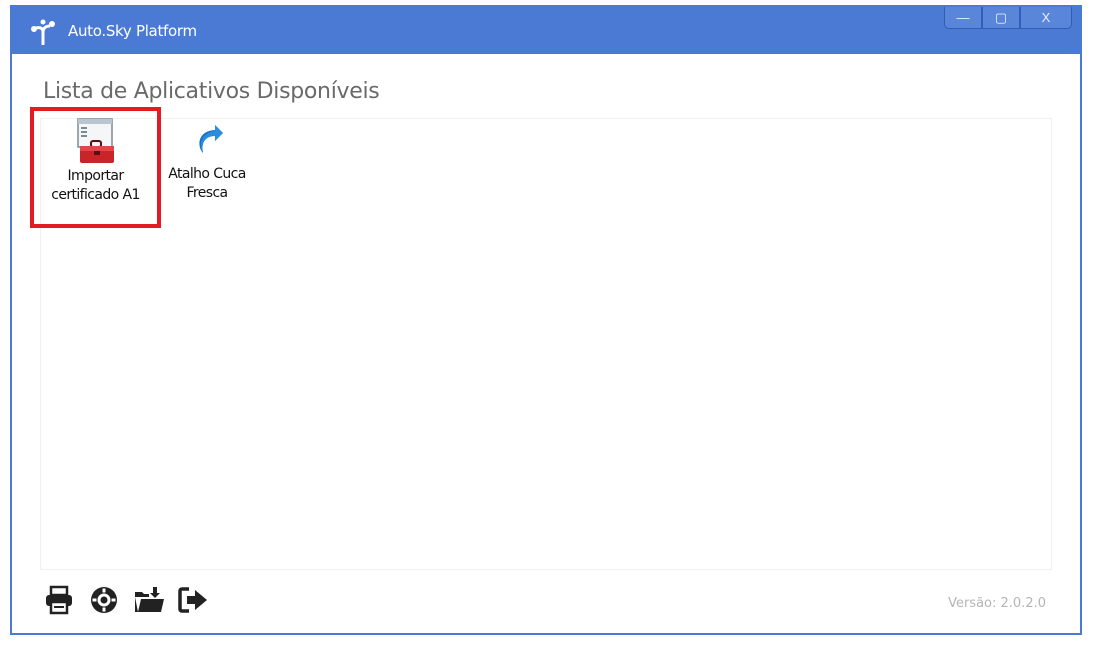  Describe the element at coordinates (95, 185) in the screenshot. I see `app-tile-label: Importar certificado A1` at that location.